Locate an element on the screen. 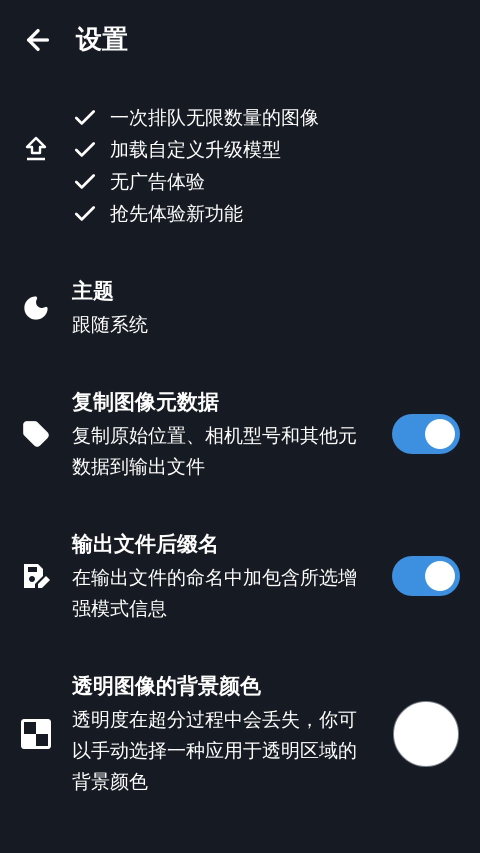 This screenshot has height=853, width=480. feature-text: 抢先体验新功能 is located at coordinates (176, 214).